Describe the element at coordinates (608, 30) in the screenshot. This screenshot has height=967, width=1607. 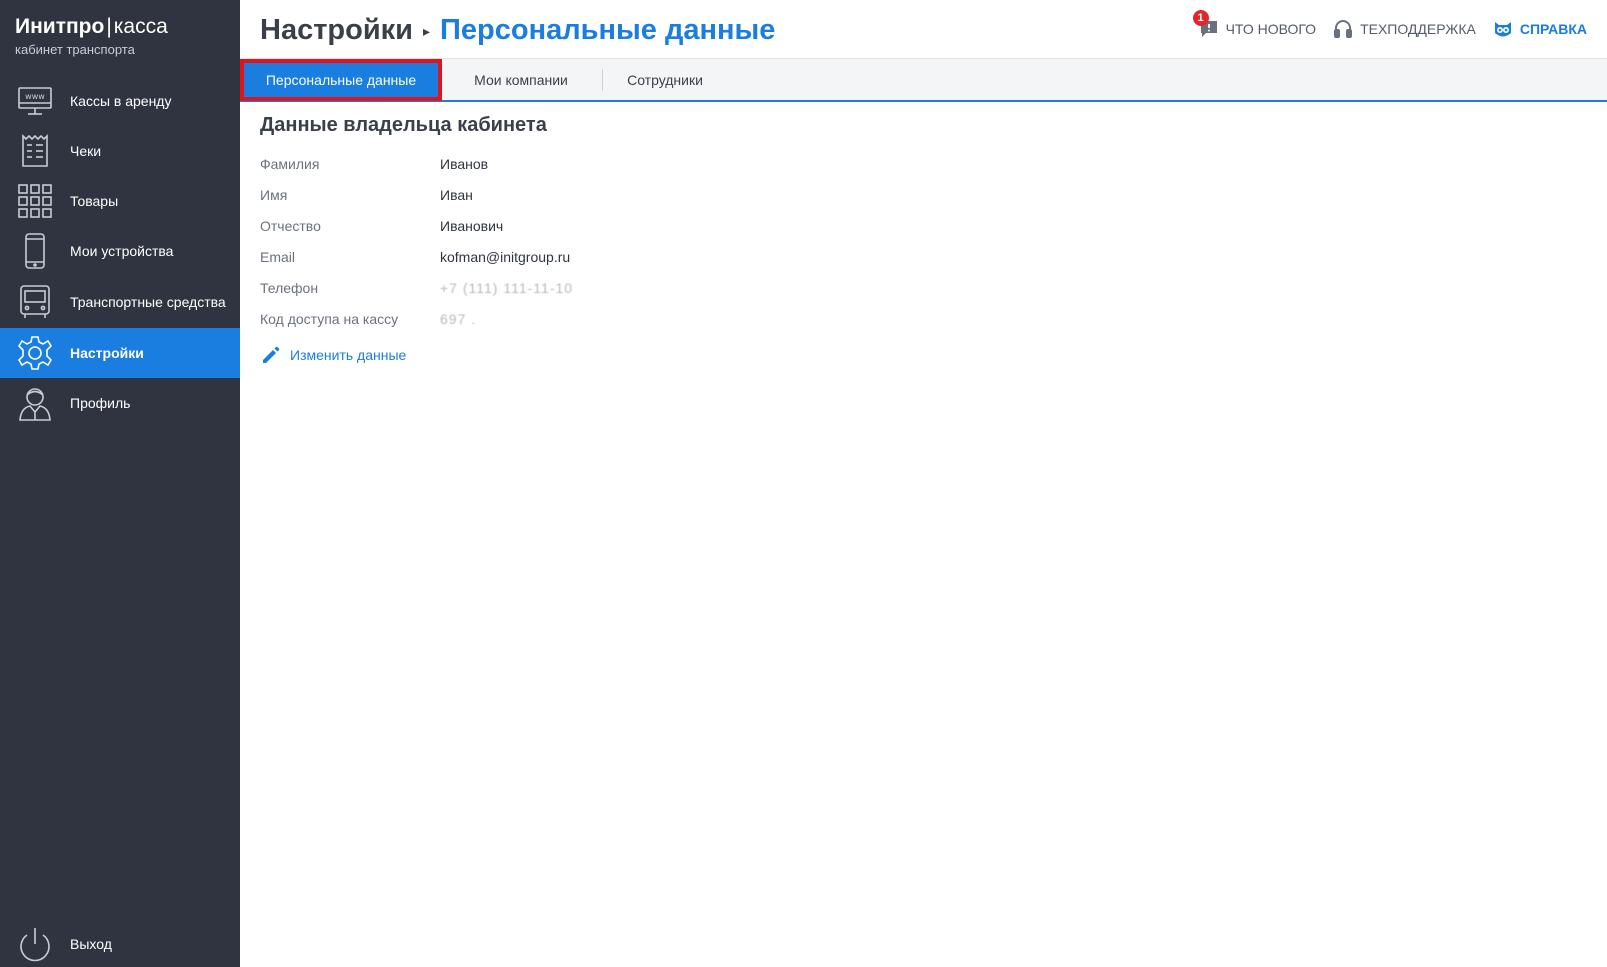
I see `page-title: Персональные данные` at that location.